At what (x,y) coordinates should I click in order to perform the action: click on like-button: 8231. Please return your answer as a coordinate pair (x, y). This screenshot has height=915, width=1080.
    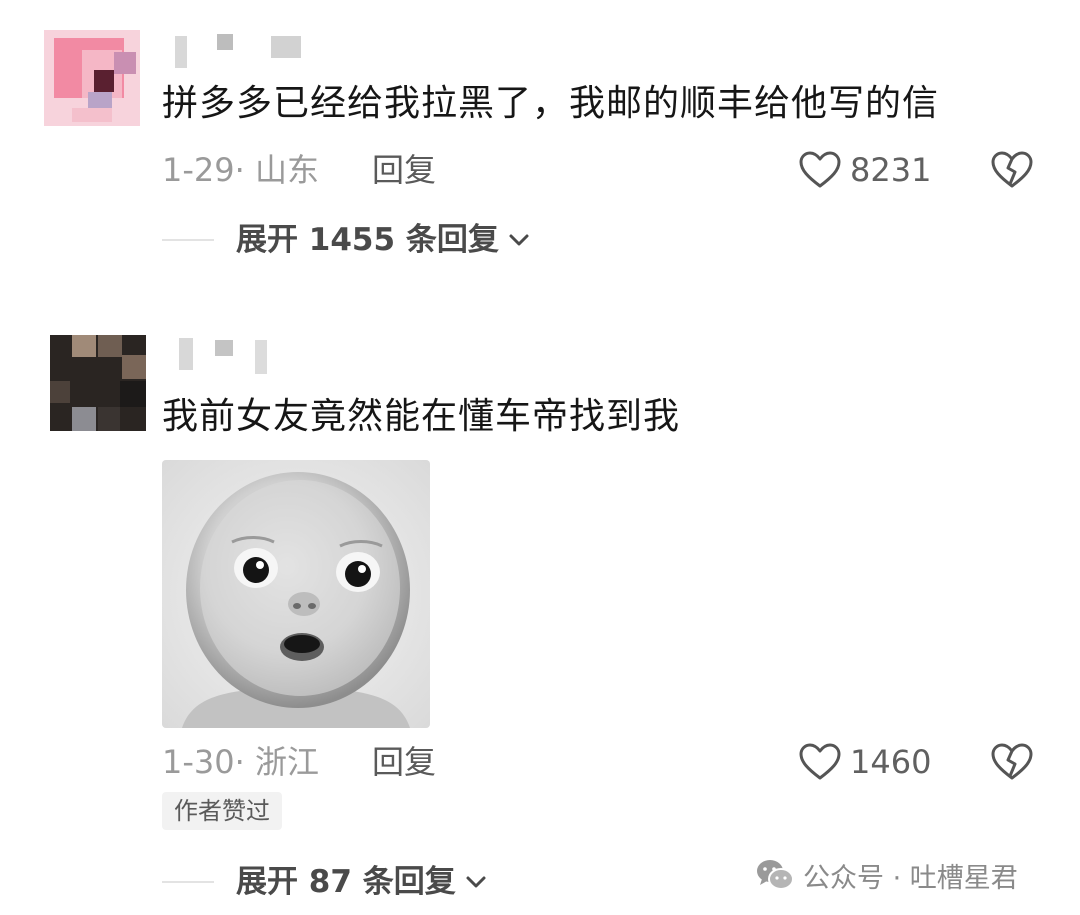
    Looking at the image, I should click on (864, 170).